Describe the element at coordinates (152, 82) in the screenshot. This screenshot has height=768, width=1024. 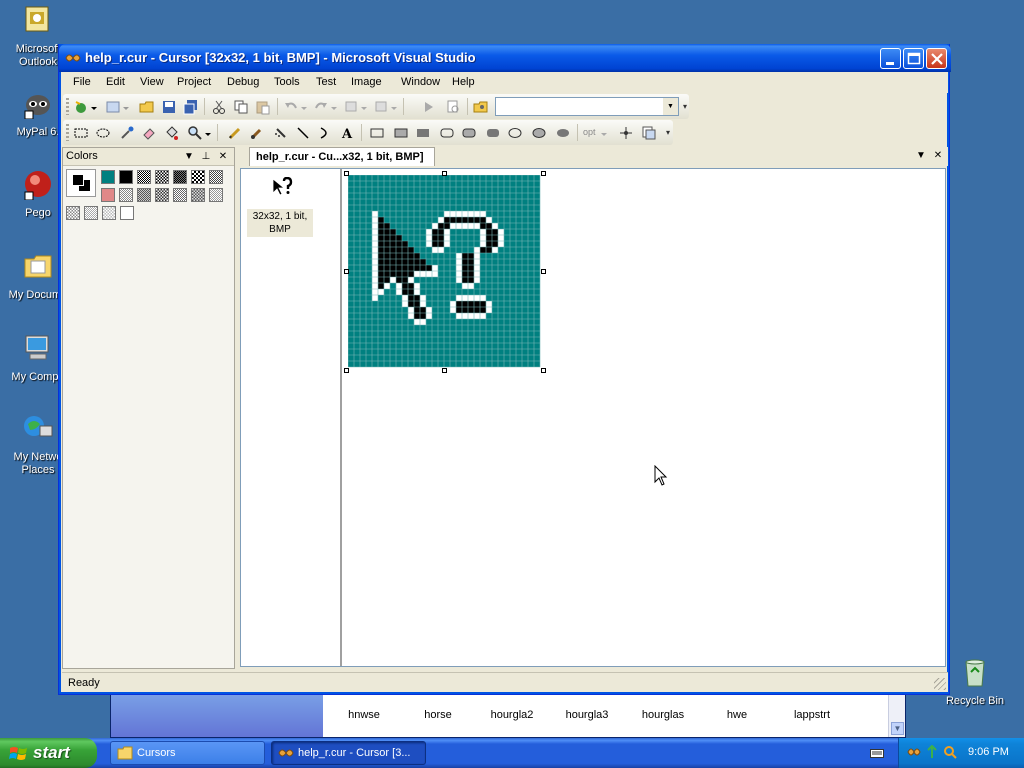
I see `menu-view: View` at that location.